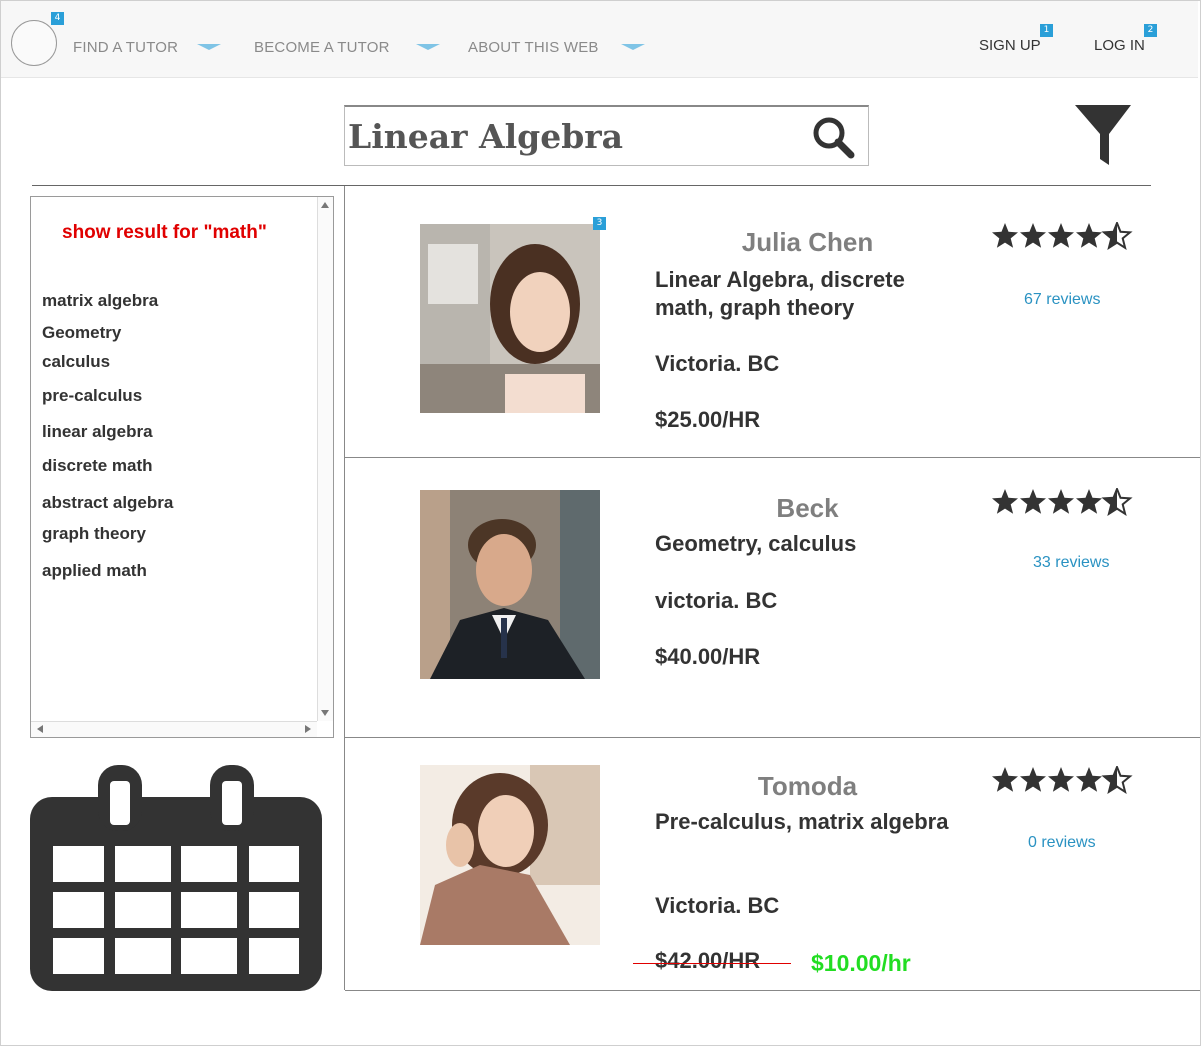  Describe the element at coordinates (325, 459) in the screenshot. I see `vertical-scrollbar` at that location.